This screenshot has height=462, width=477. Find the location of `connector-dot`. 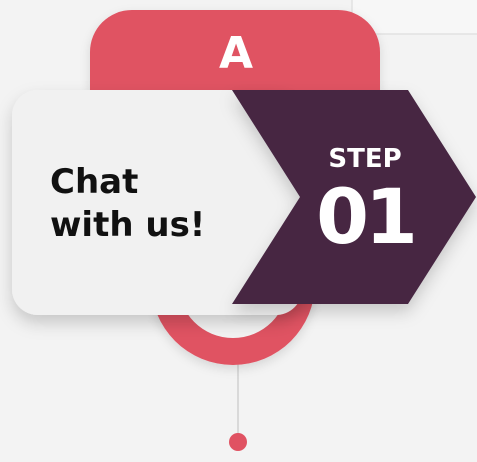

connector-dot is located at coordinates (238, 442).